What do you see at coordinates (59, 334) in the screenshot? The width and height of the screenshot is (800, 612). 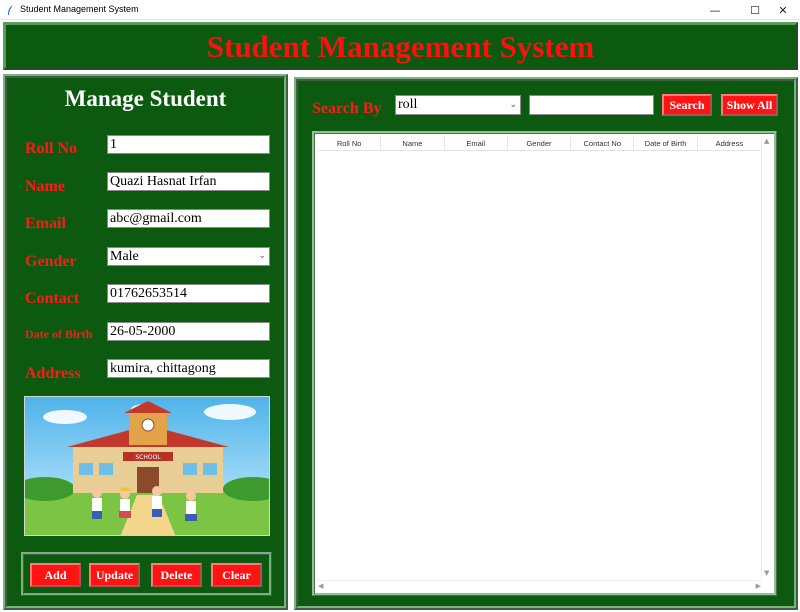 I see `dob-label: Date of Birth` at bounding box center [59, 334].